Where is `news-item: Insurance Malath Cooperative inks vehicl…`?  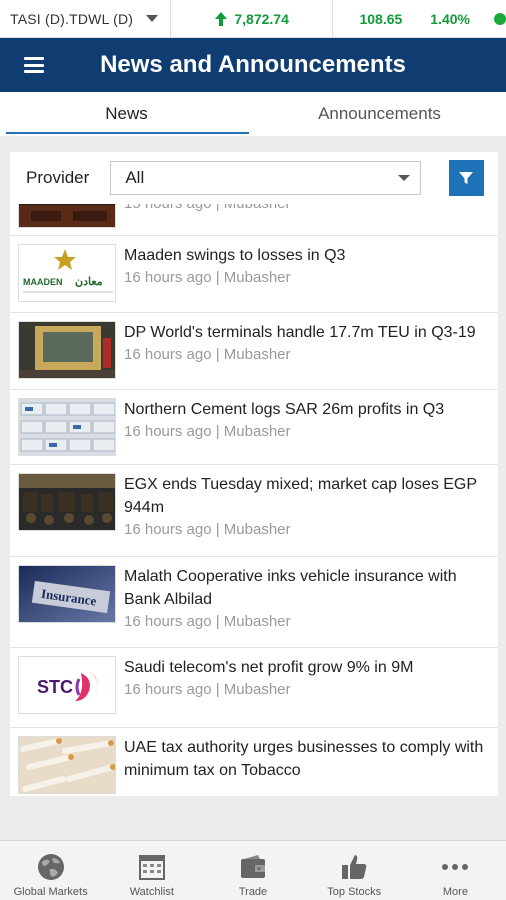
news-item: Insurance Malath Cooperative inks vehicl… is located at coordinates (254, 602).